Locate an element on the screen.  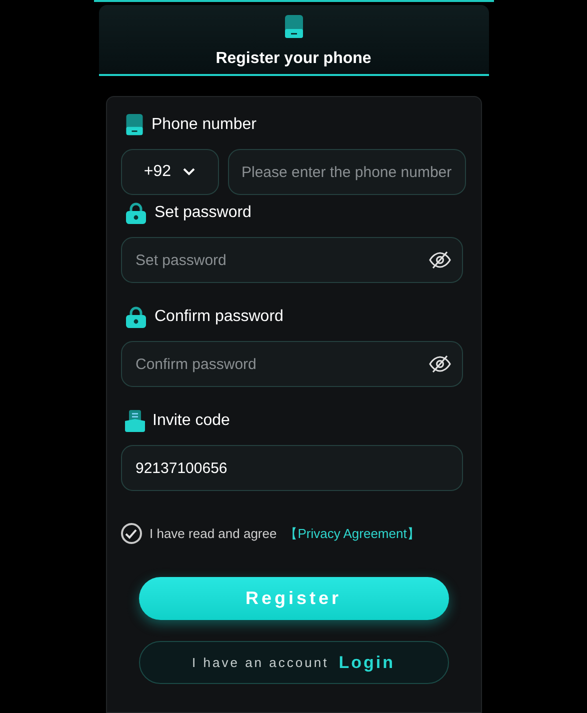
agreement-checkbox is located at coordinates (131, 533).